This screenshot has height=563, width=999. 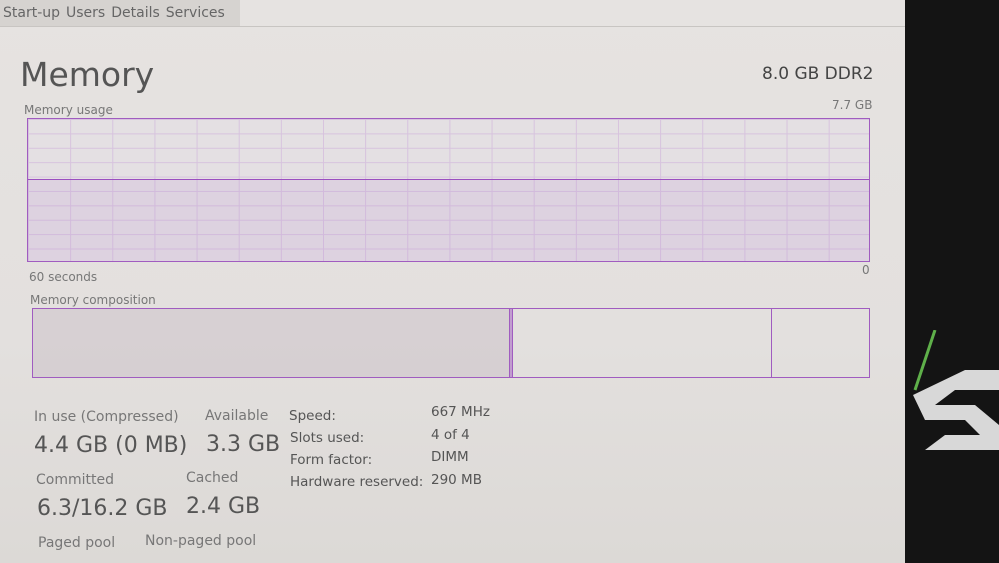 What do you see at coordinates (956, 390) in the screenshot?
I see `sk-logo-icon` at bounding box center [956, 390].